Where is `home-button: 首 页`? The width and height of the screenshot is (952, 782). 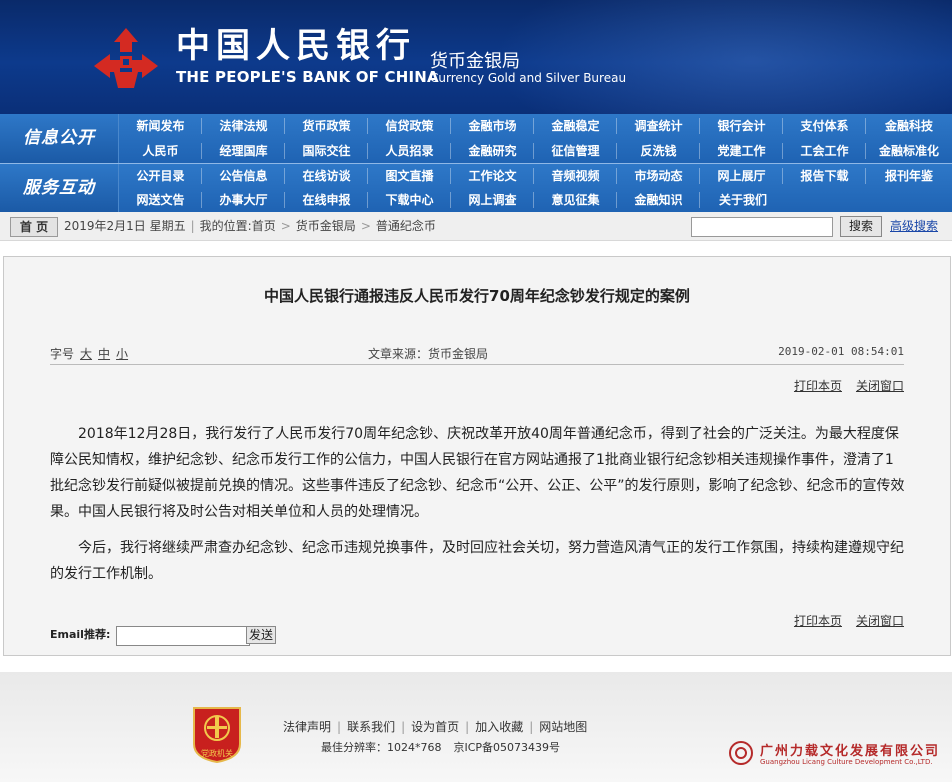
home-button: 首 页 is located at coordinates (34, 227).